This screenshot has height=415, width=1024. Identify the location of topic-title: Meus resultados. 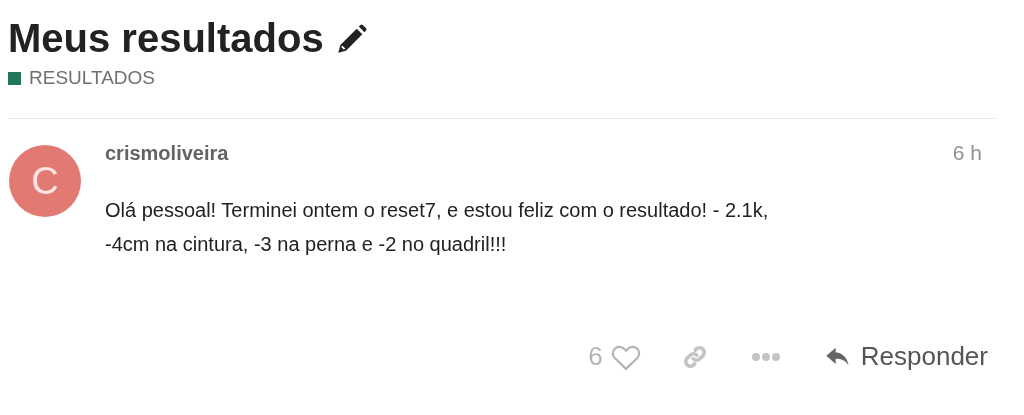
(166, 38).